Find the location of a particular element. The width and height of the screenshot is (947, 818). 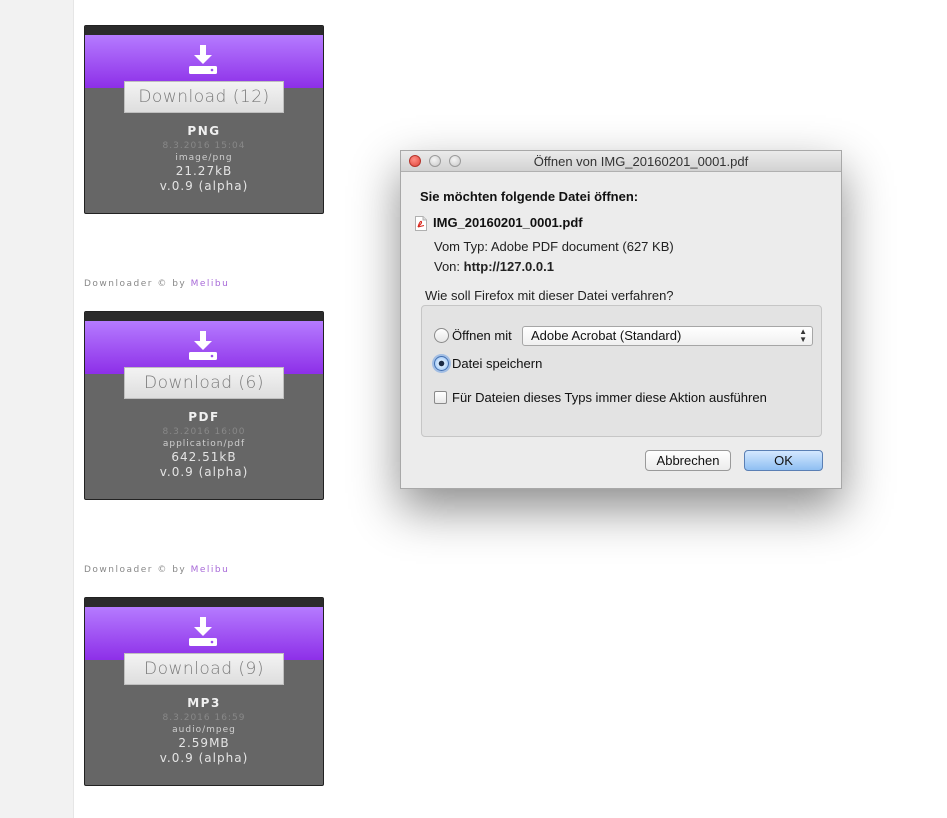

file-type: PNG is located at coordinates (204, 131).